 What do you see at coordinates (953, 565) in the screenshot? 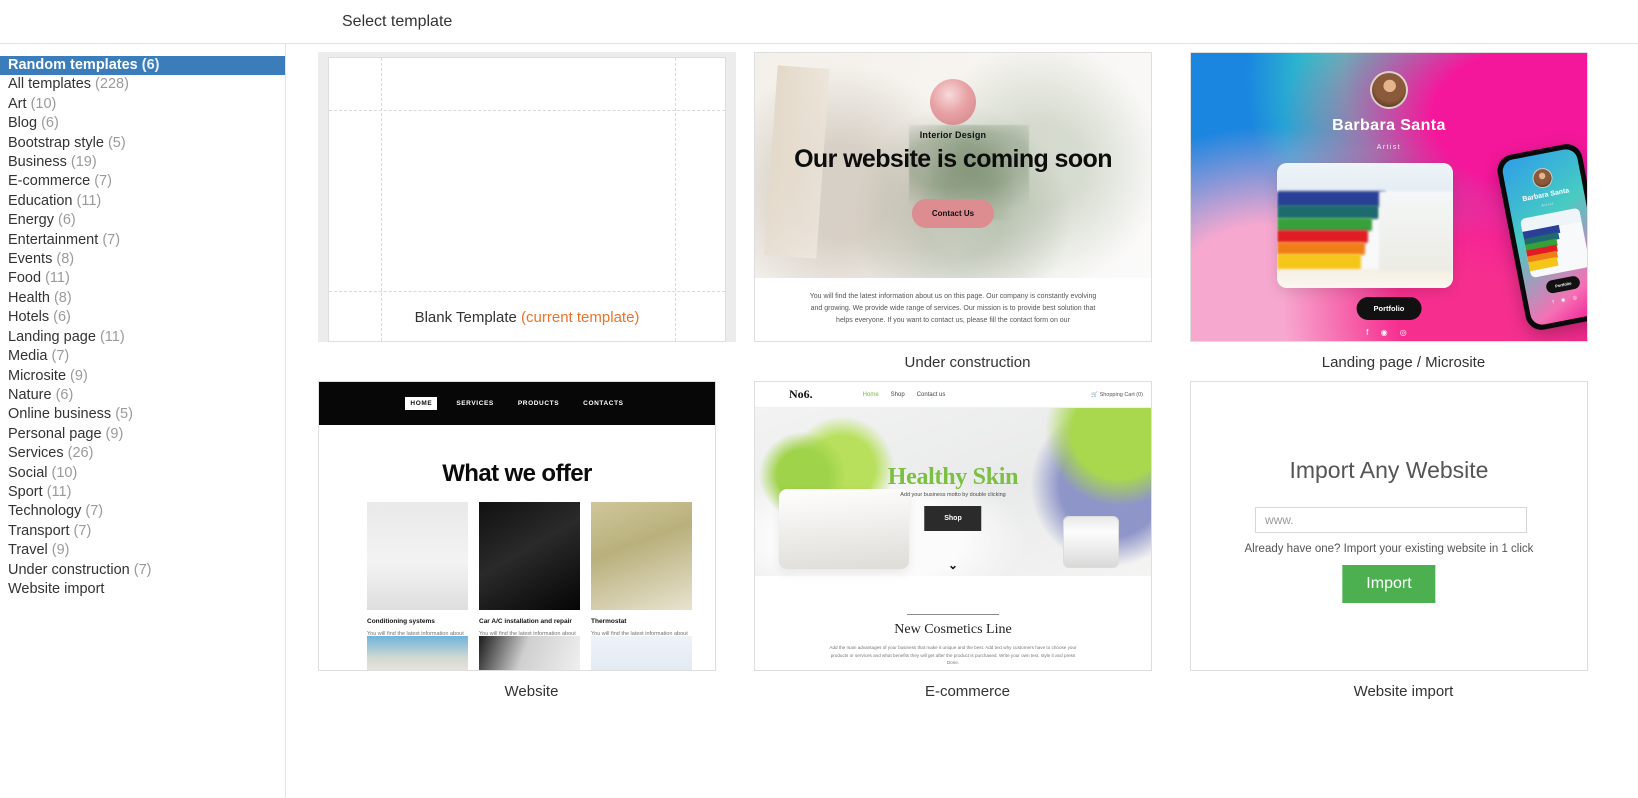
I see `chevron-down-icon: ⌄` at bounding box center [953, 565].